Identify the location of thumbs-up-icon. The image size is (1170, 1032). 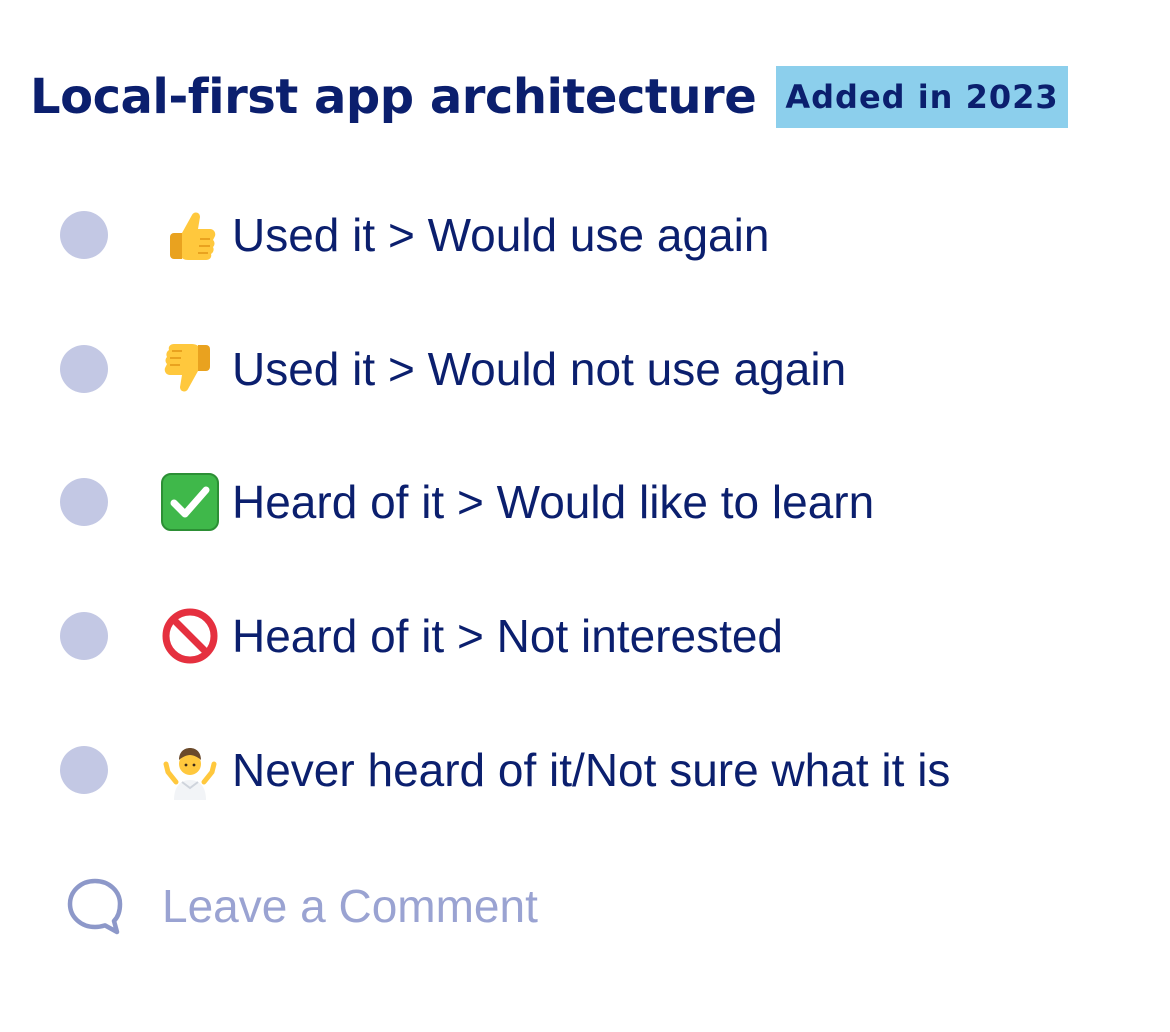
(190, 235).